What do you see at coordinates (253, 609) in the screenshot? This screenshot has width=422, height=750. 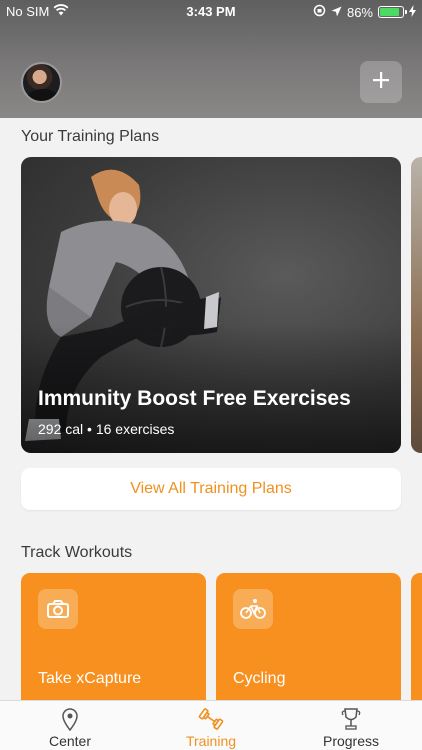 I see `bicycle-icon` at bounding box center [253, 609].